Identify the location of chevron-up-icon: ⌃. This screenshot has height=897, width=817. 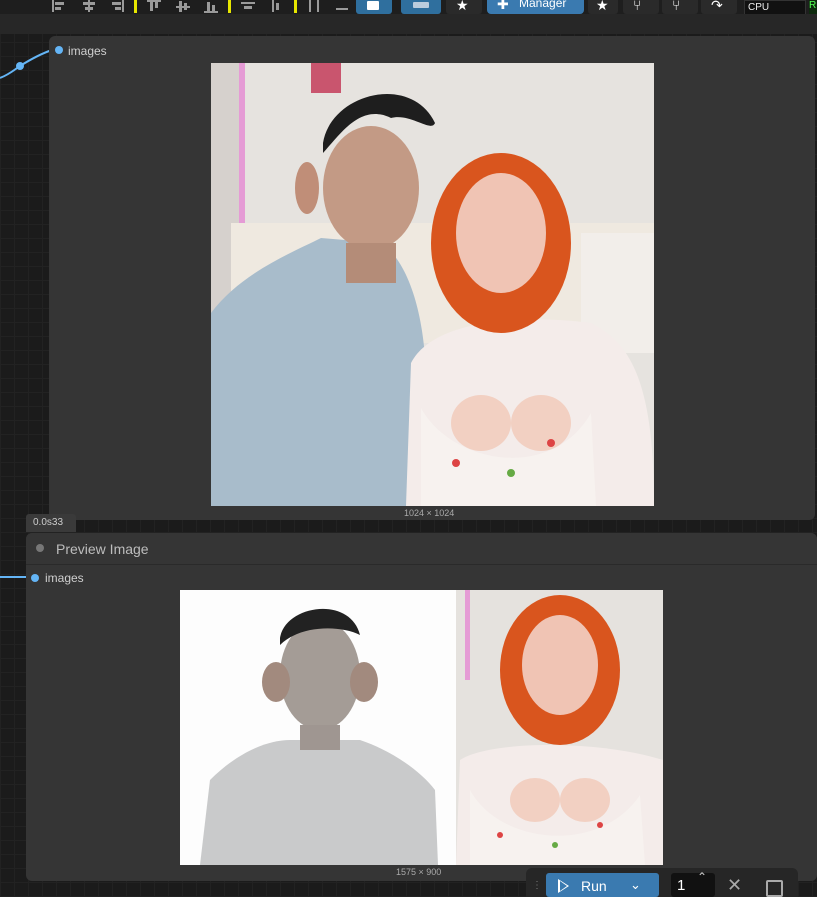
(702, 877).